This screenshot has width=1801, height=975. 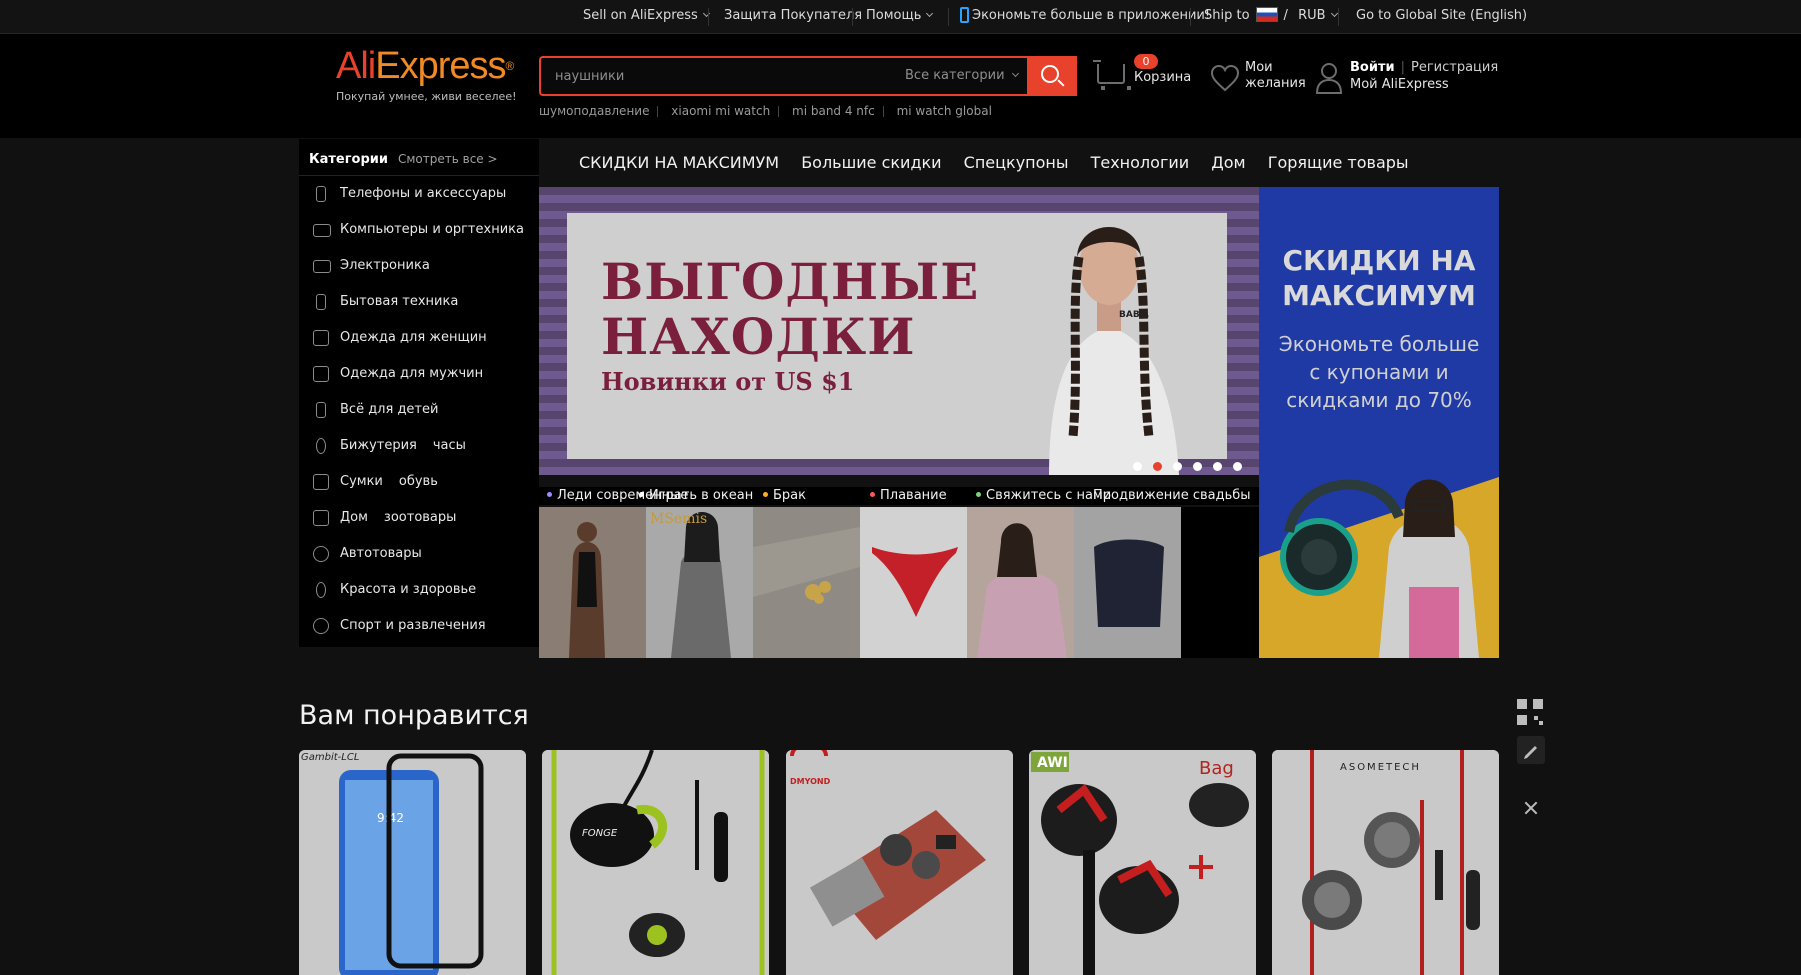 I want to click on category-item-women: Одежда для женщин, so click(x=419, y=338).